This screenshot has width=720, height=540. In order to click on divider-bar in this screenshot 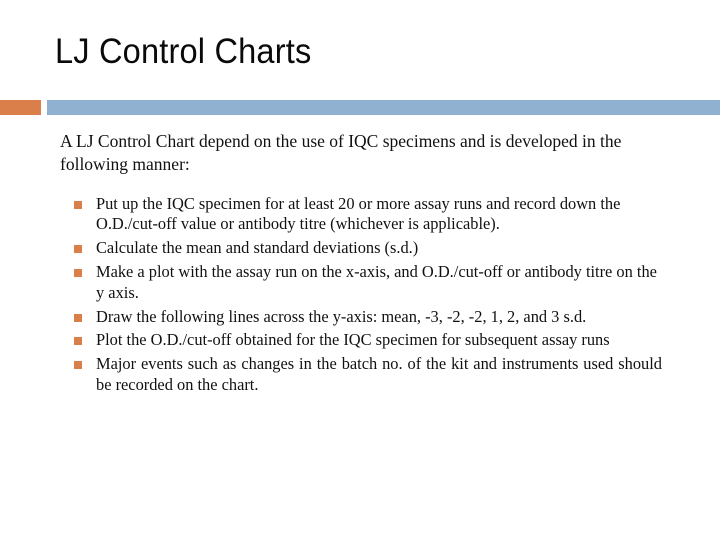, I will do `click(383, 107)`.